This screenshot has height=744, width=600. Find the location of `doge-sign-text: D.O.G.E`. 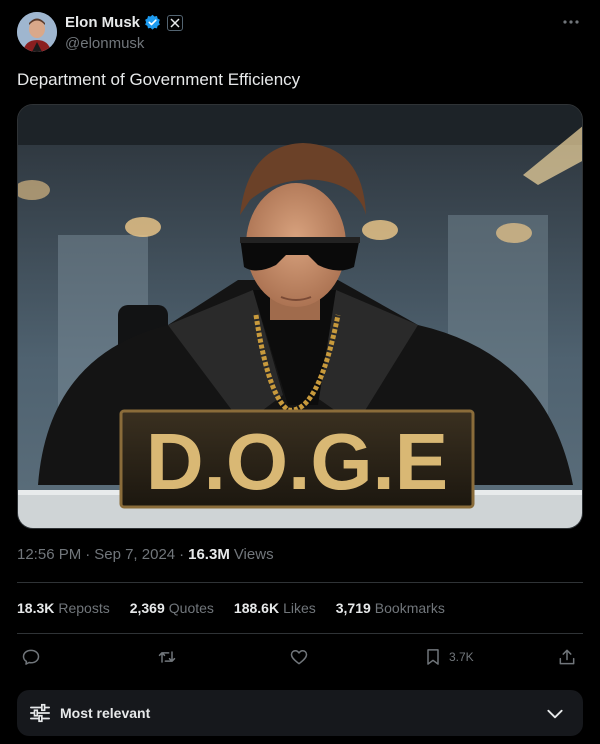

doge-sign-text: D.O.G.E is located at coordinates (297, 461).